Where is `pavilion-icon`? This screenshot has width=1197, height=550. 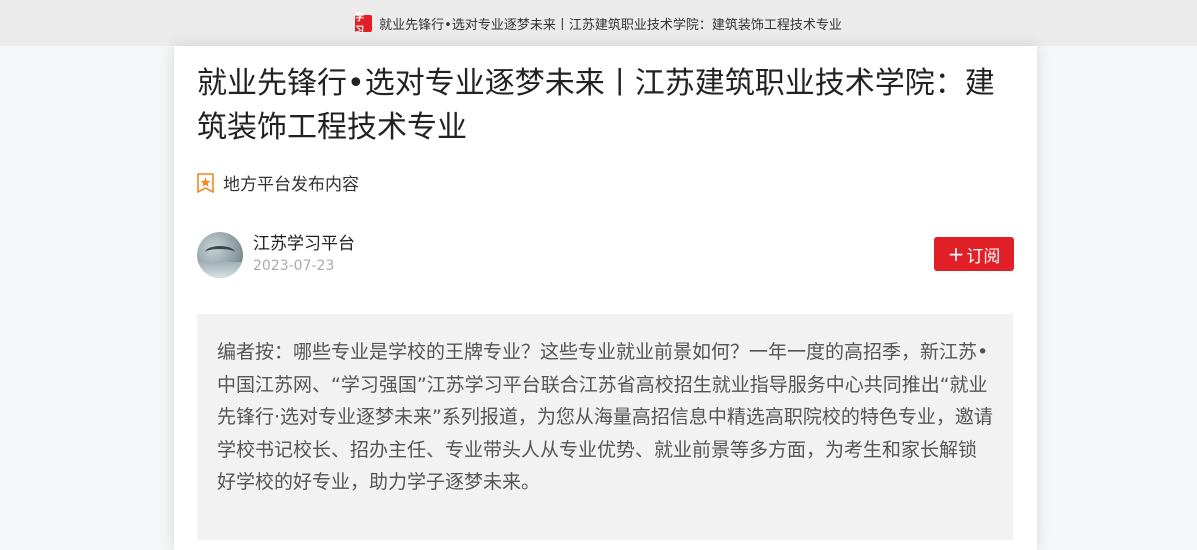 pavilion-icon is located at coordinates (220, 252).